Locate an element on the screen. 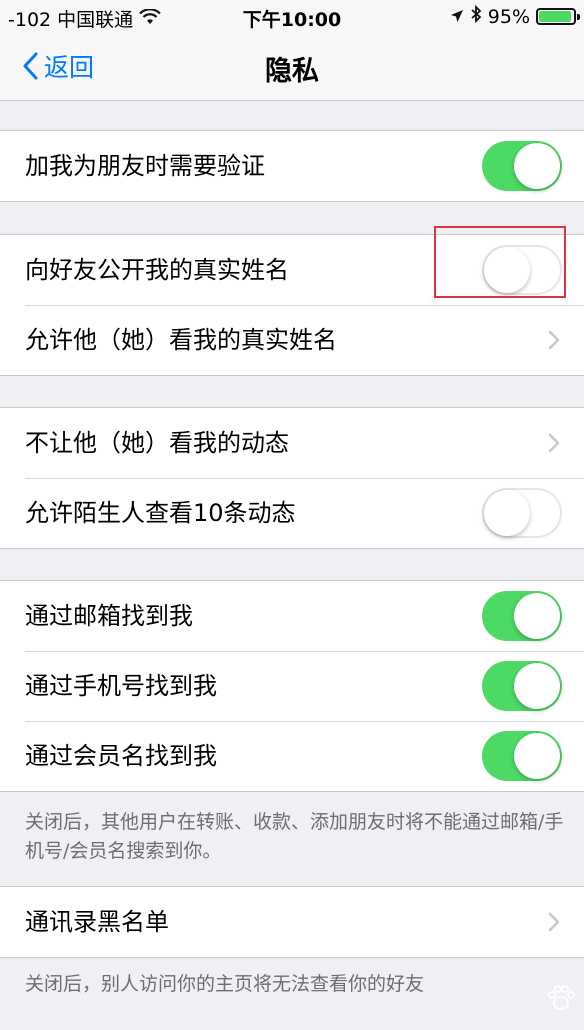 This screenshot has width=584, height=1030. cell-find-by-member-name: 通过会员名找到我 is located at coordinates (292, 756).